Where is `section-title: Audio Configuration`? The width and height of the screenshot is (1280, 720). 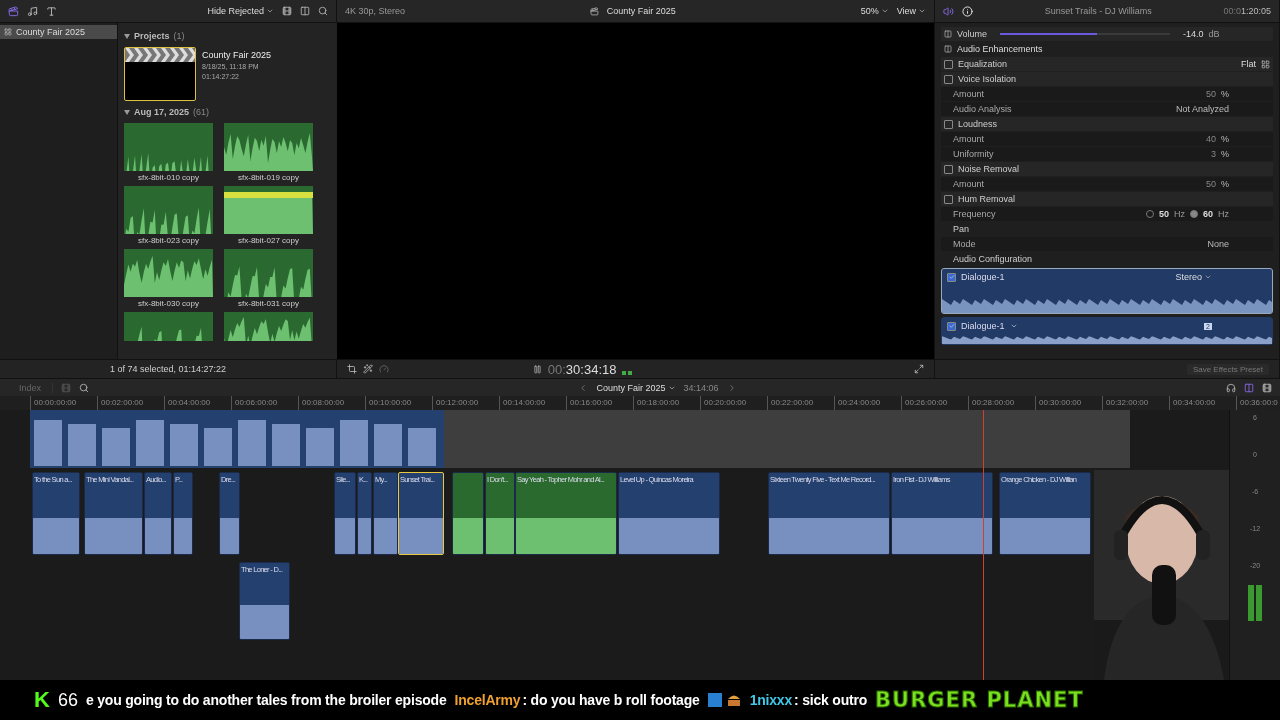
section-title: Audio Configuration is located at coordinates (993, 259).